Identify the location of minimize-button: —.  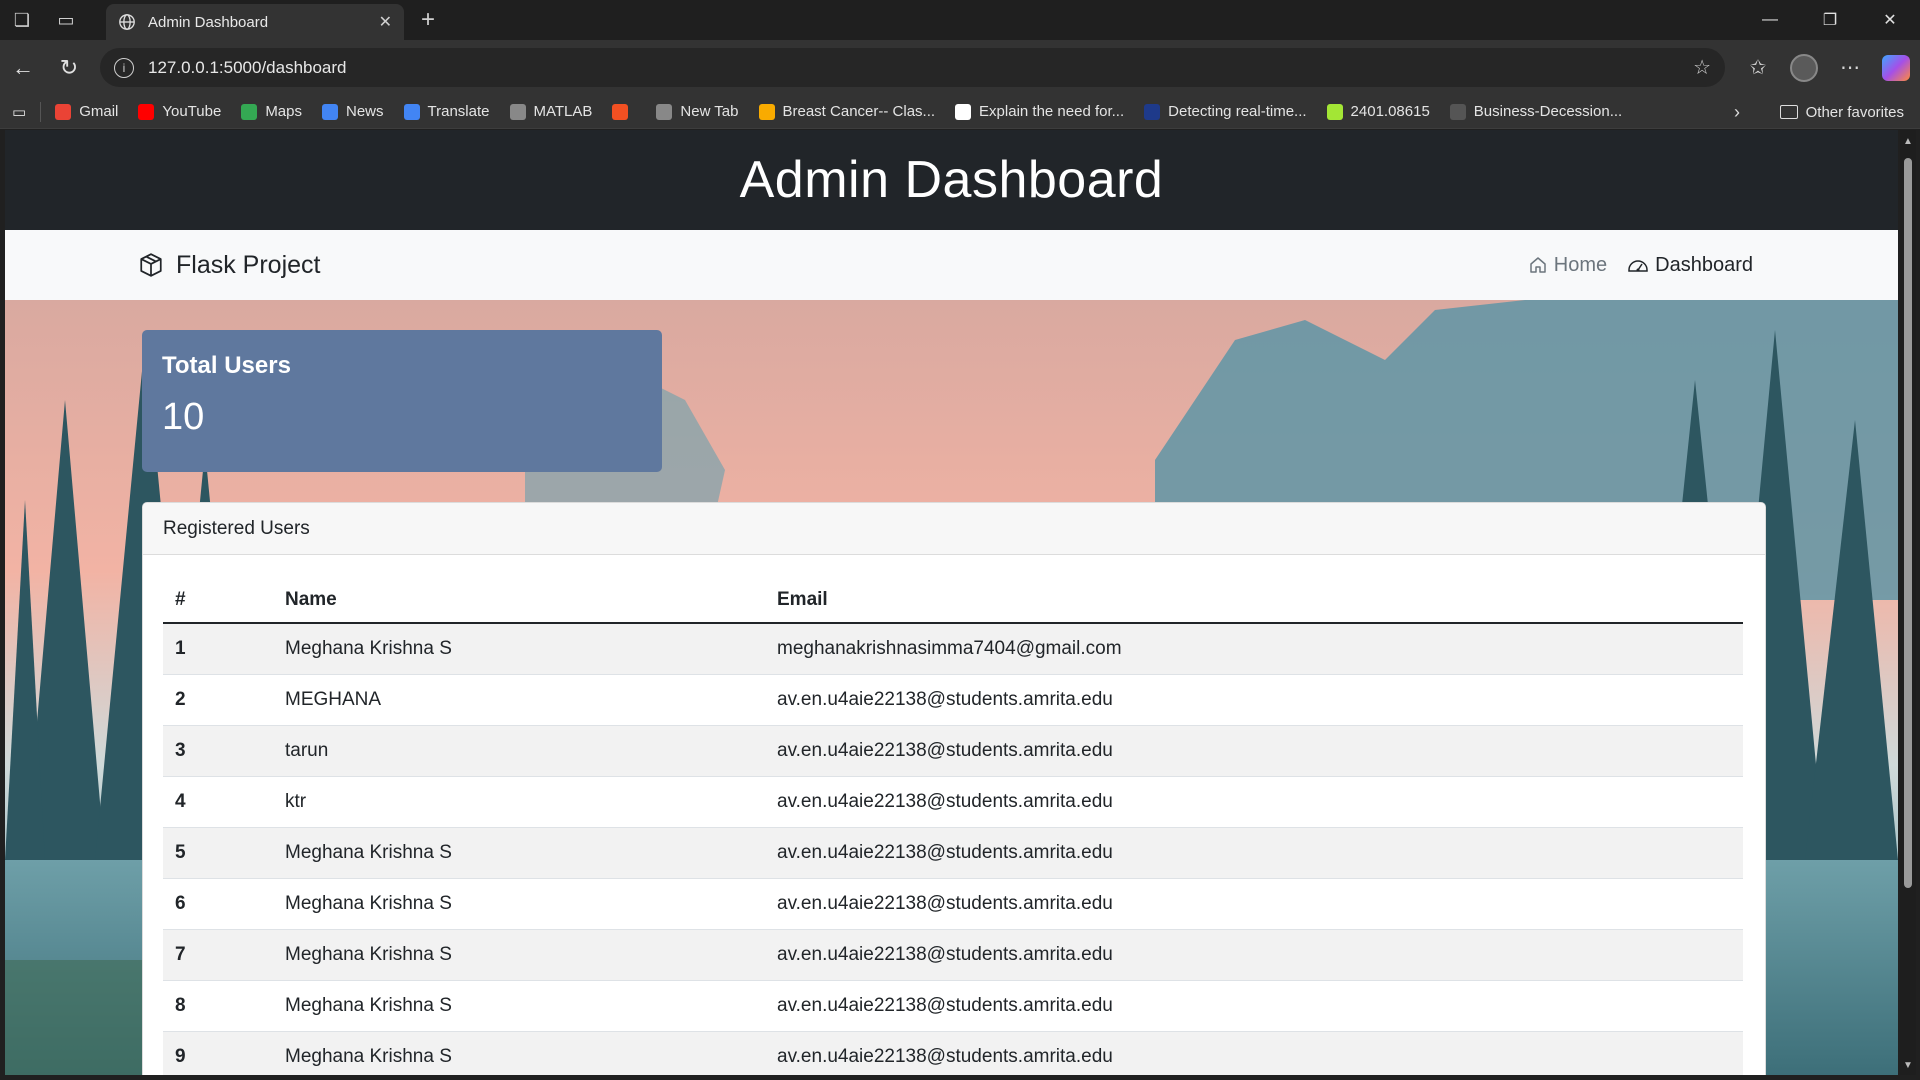
(1770, 20).